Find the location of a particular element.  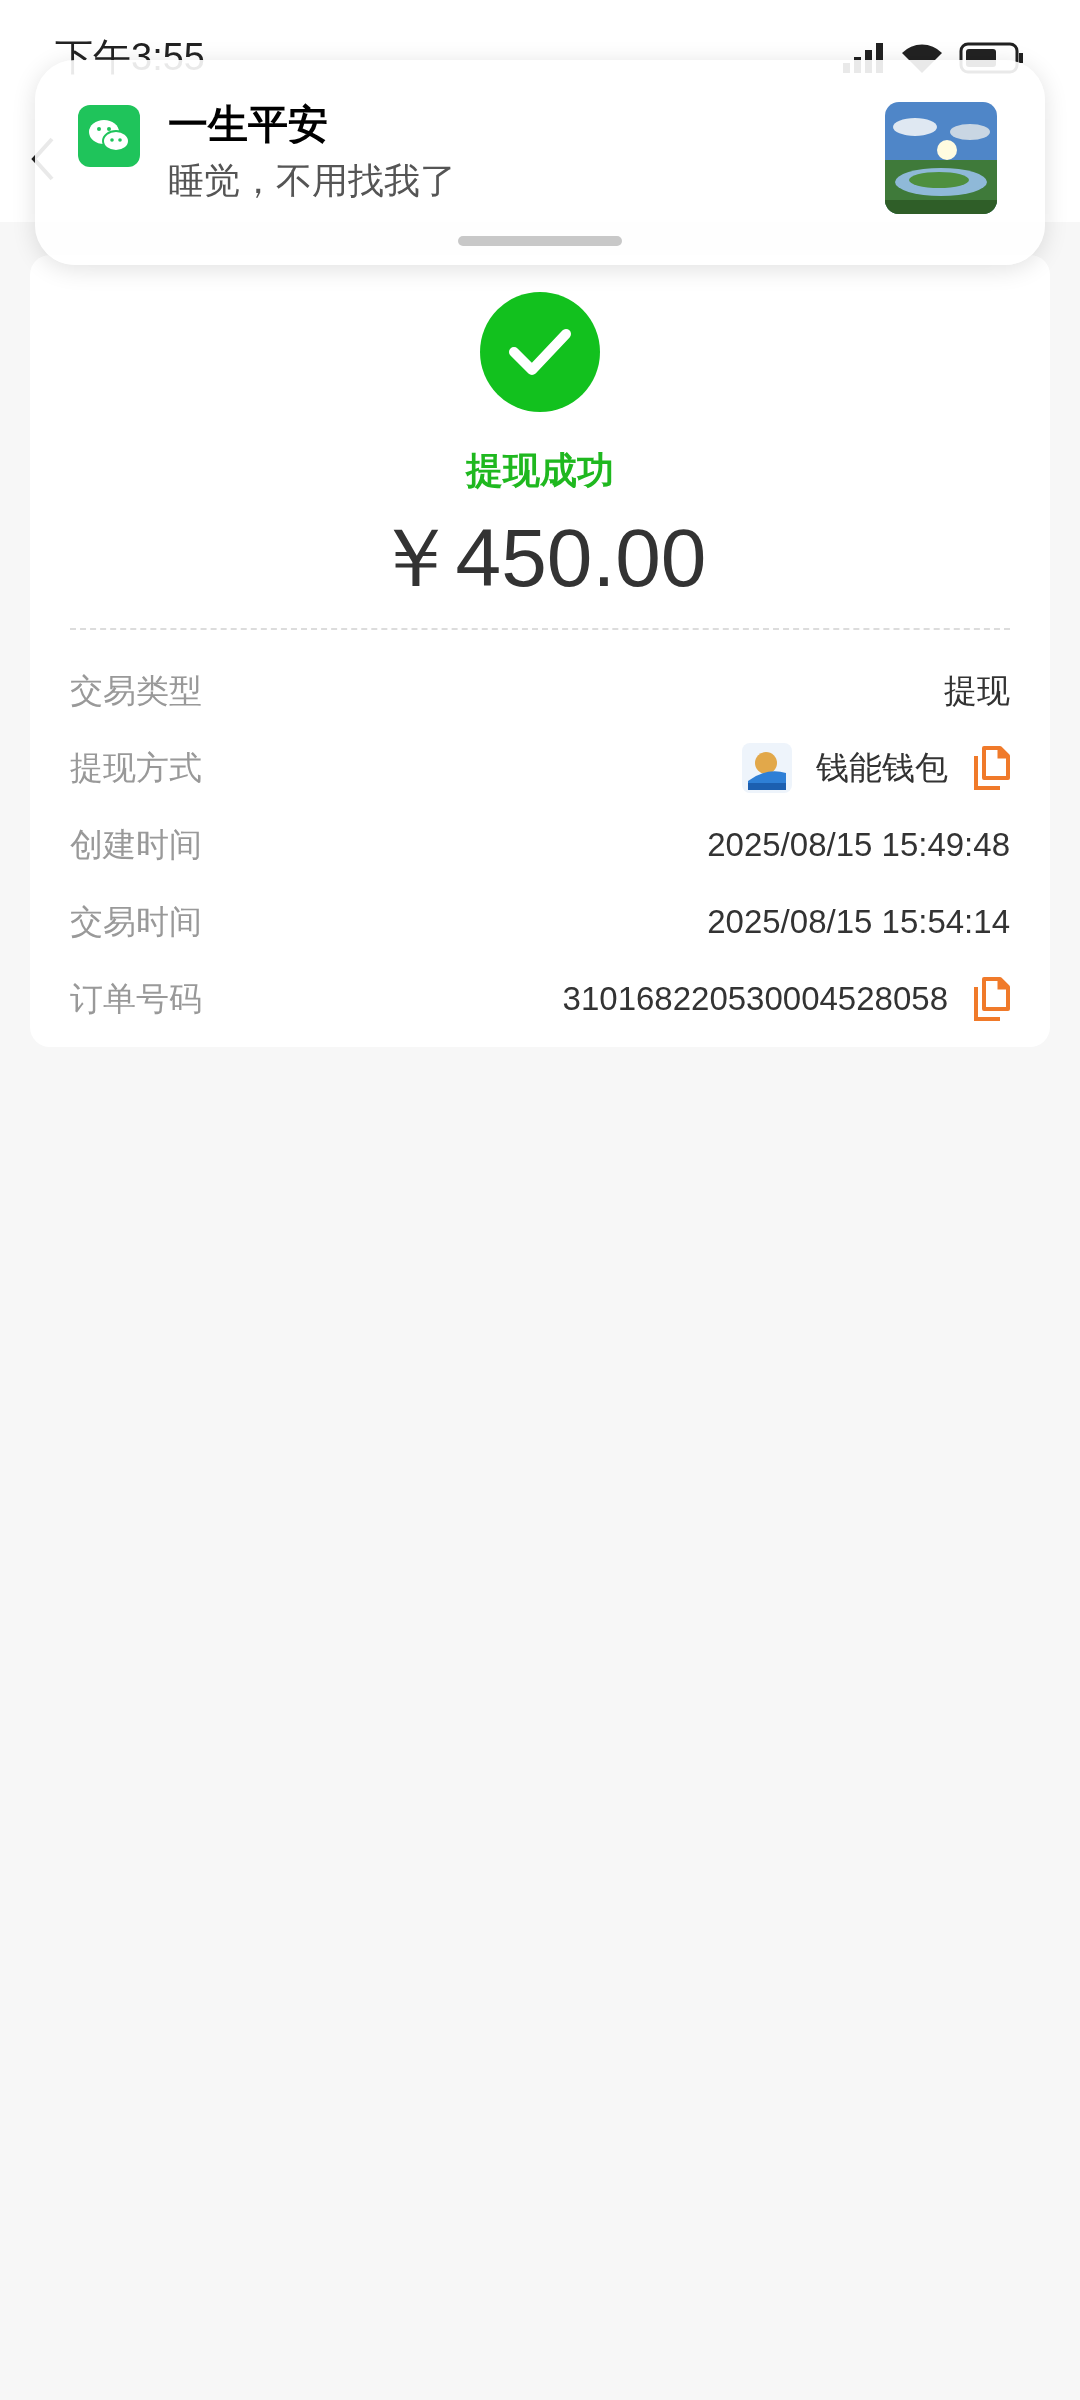

detail-value: 提现 is located at coordinates (977, 690).